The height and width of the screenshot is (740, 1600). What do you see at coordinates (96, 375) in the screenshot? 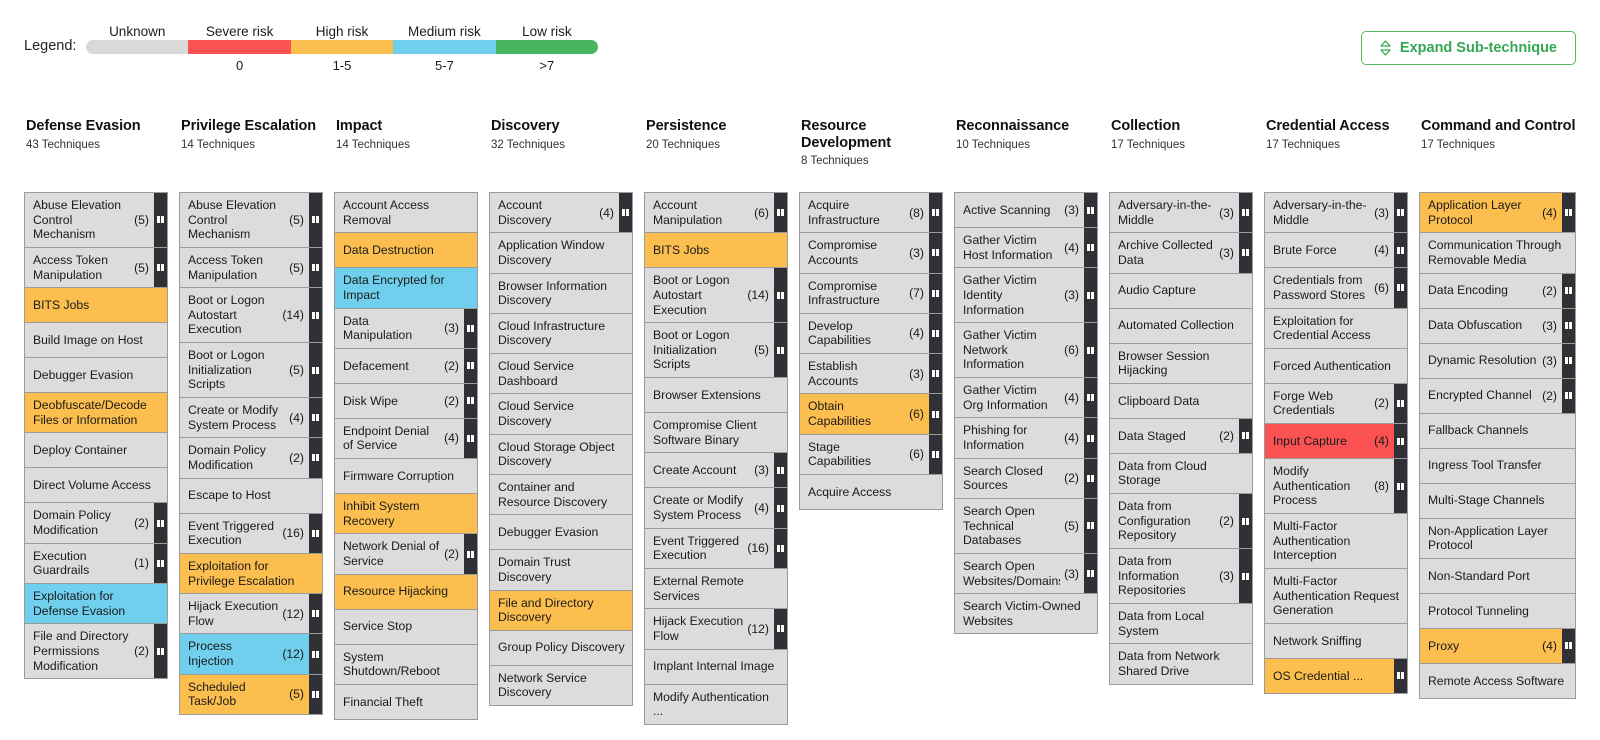
I see `technique-cell-body: Debugger Evasion` at bounding box center [96, 375].